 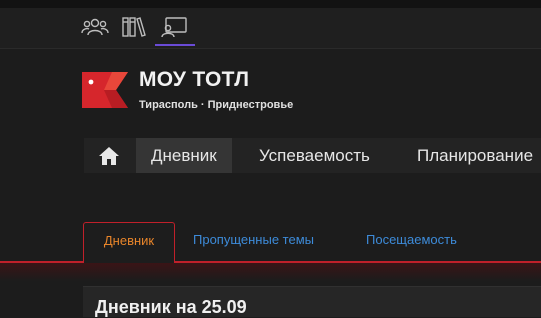 What do you see at coordinates (270, 272) in the screenshot?
I see `tabs-glow` at bounding box center [270, 272].